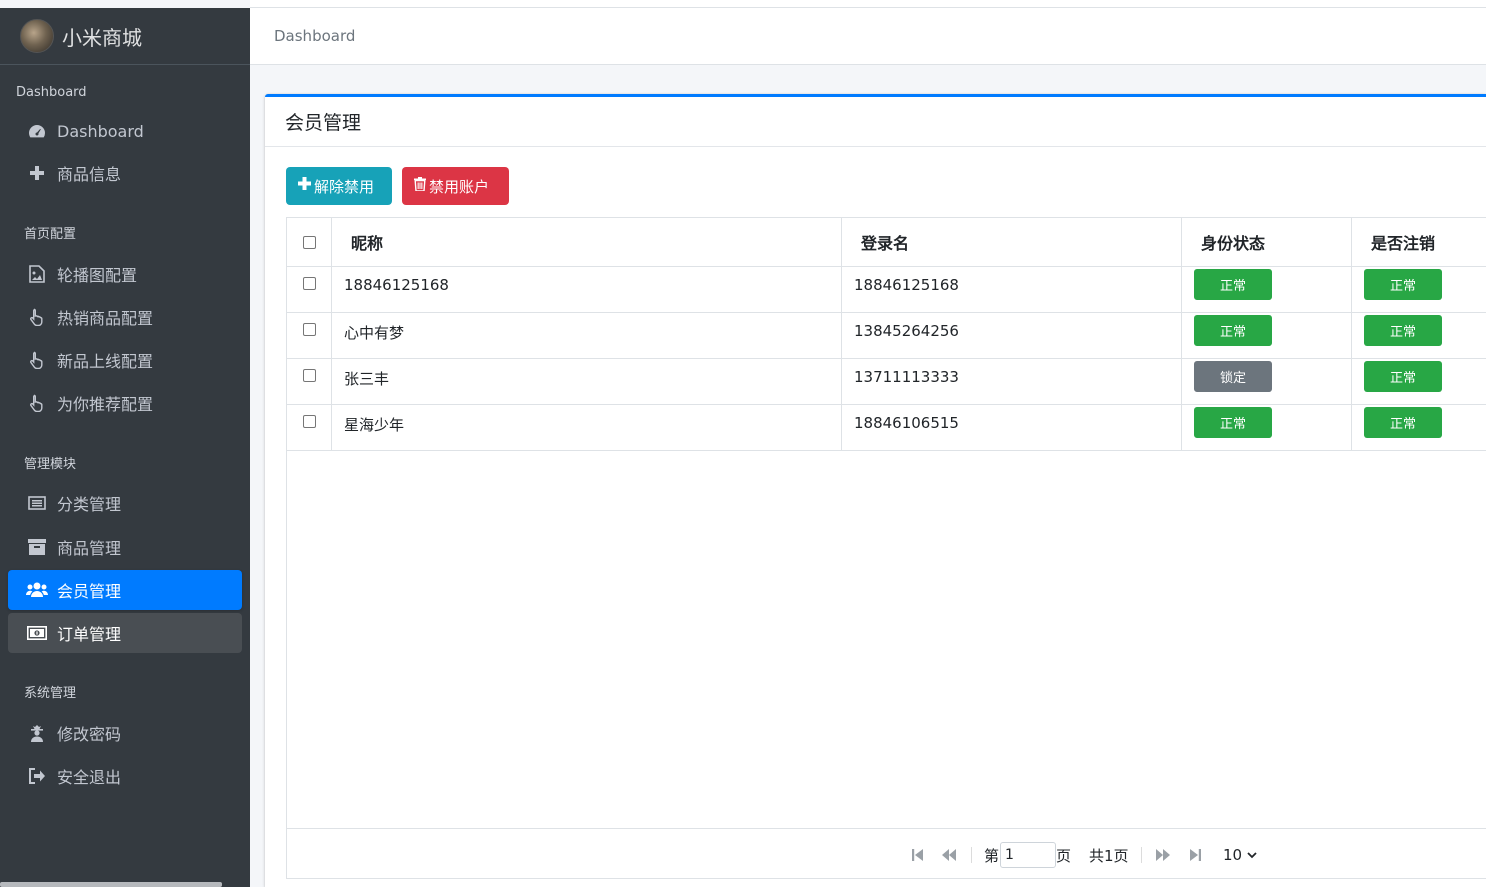 This screenshot has width=1486, height=887. Describe the element at coordinates (102, 37) in the screenshot. I see `brand-name: 小米商城` at that location.